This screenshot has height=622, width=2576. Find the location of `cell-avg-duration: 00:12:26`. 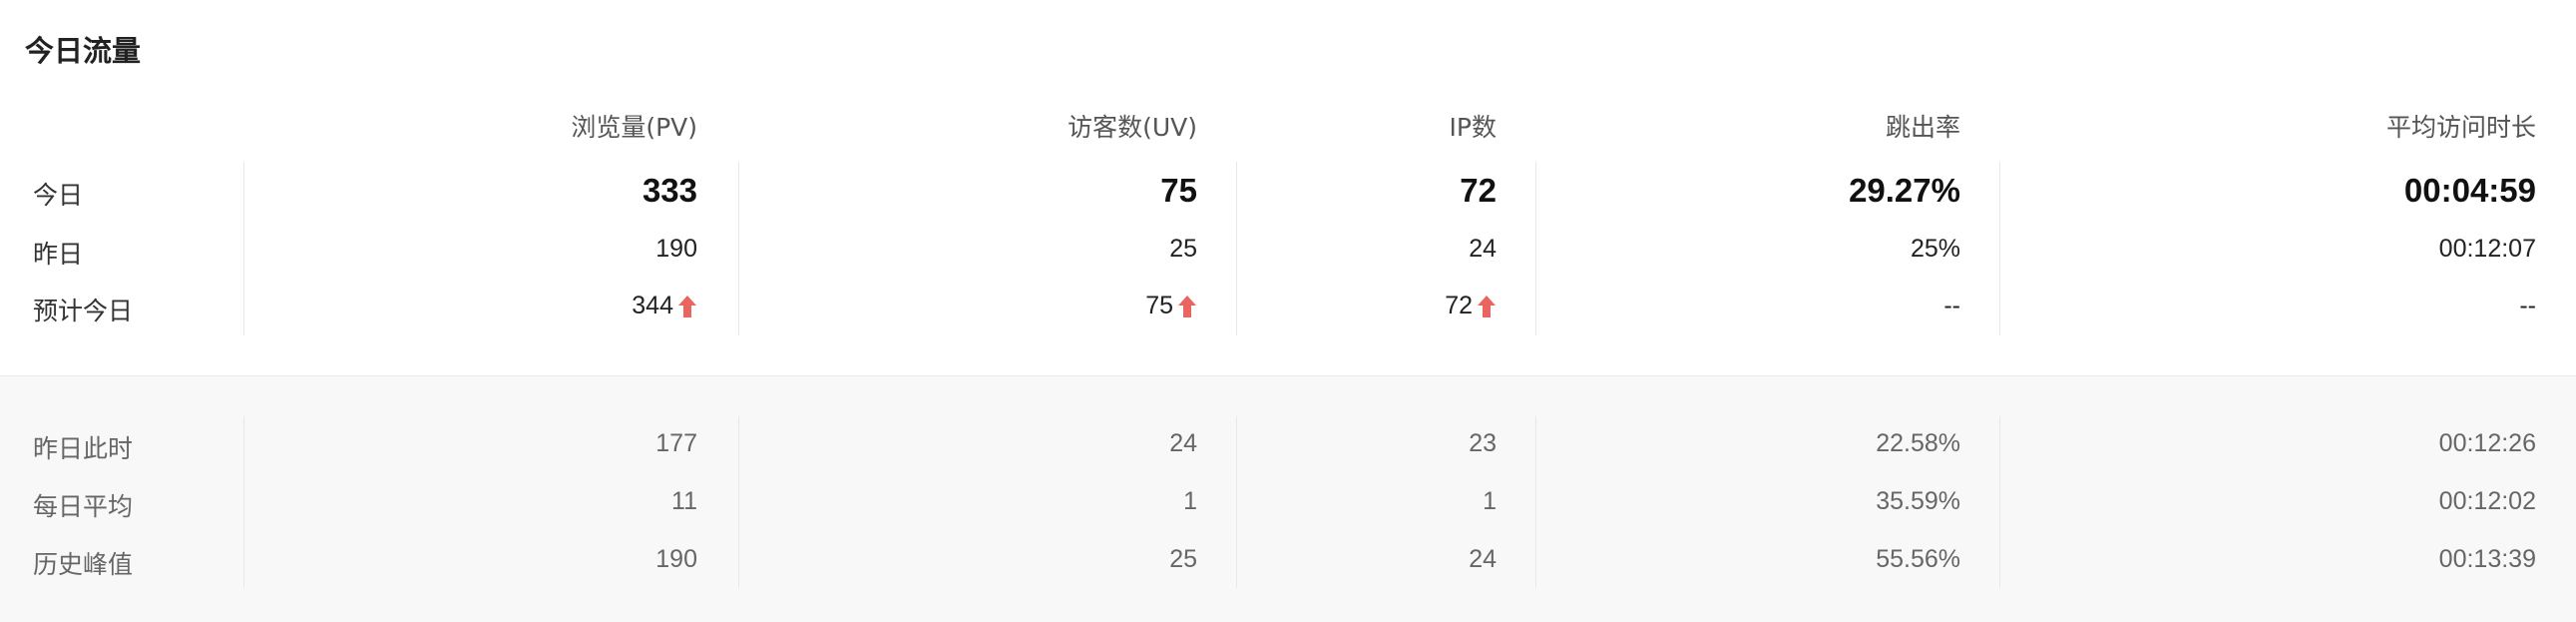

cell-avg-duration: 00:12:26 is located at coordinates (2487, 444).